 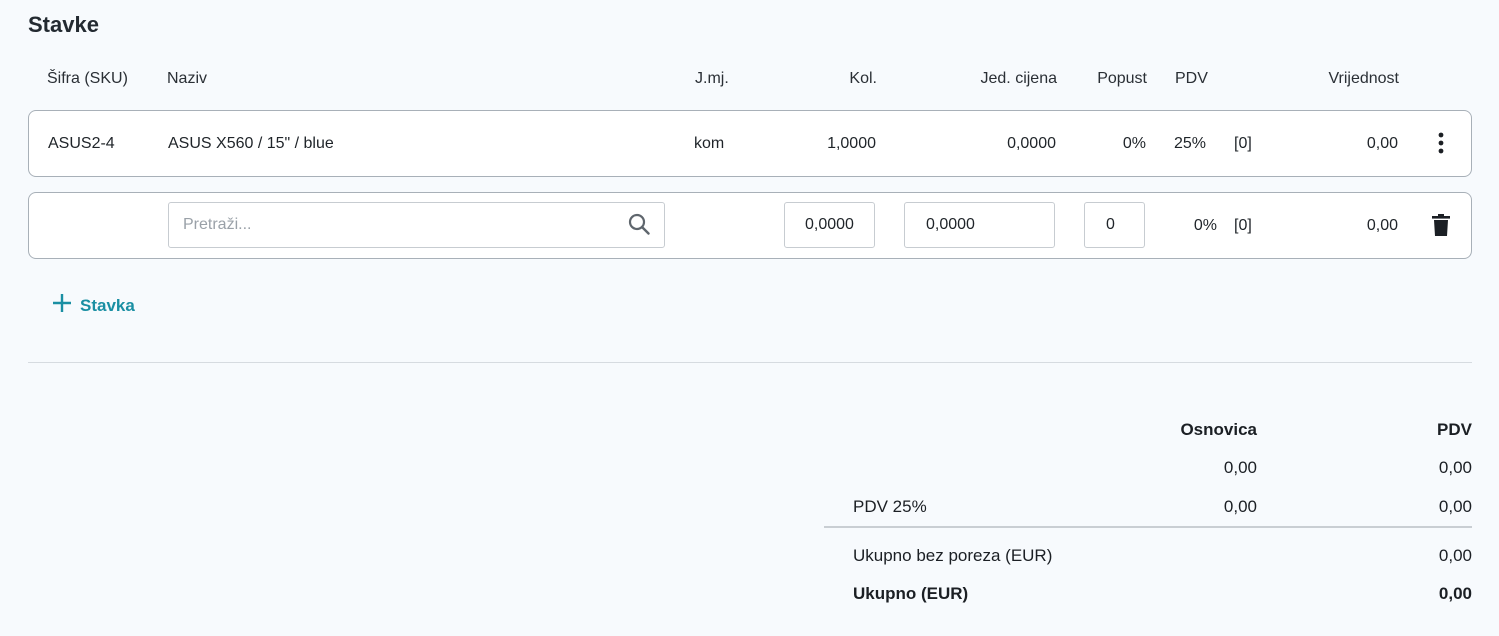 I want to click on col-header-value: Vrijednost, so click(x=1363, y=78).